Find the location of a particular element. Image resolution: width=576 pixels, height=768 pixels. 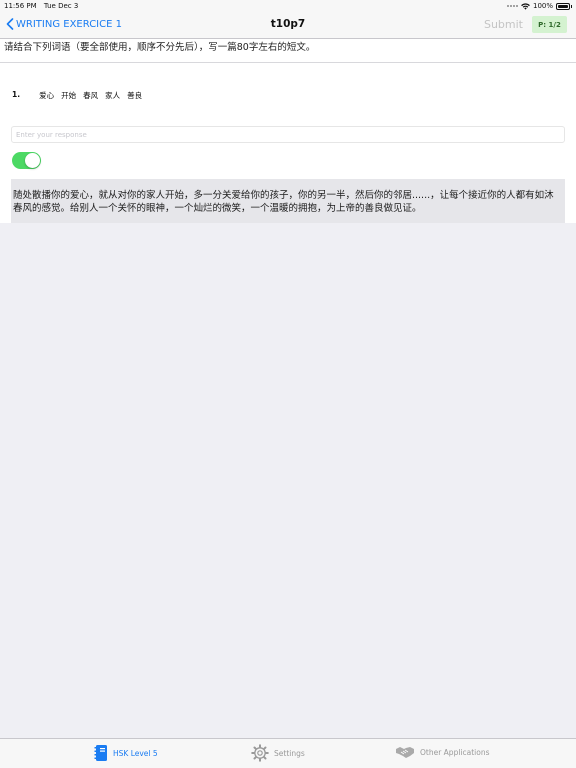

status-left: 11:56 PM Tue Dec 3 is located at coordinates (43, 6).